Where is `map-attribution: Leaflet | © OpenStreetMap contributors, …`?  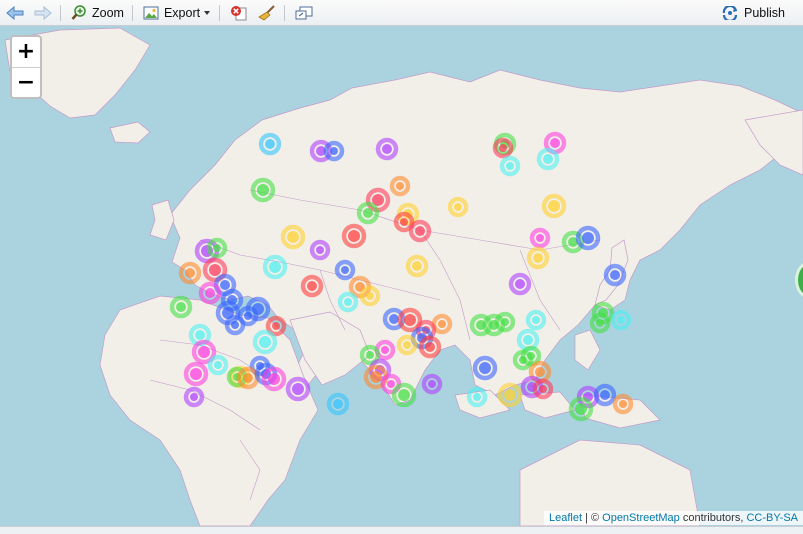 map-attribution: Leaflet | © OpenStreetMap contributors, … is located at coordinates (673, 518).